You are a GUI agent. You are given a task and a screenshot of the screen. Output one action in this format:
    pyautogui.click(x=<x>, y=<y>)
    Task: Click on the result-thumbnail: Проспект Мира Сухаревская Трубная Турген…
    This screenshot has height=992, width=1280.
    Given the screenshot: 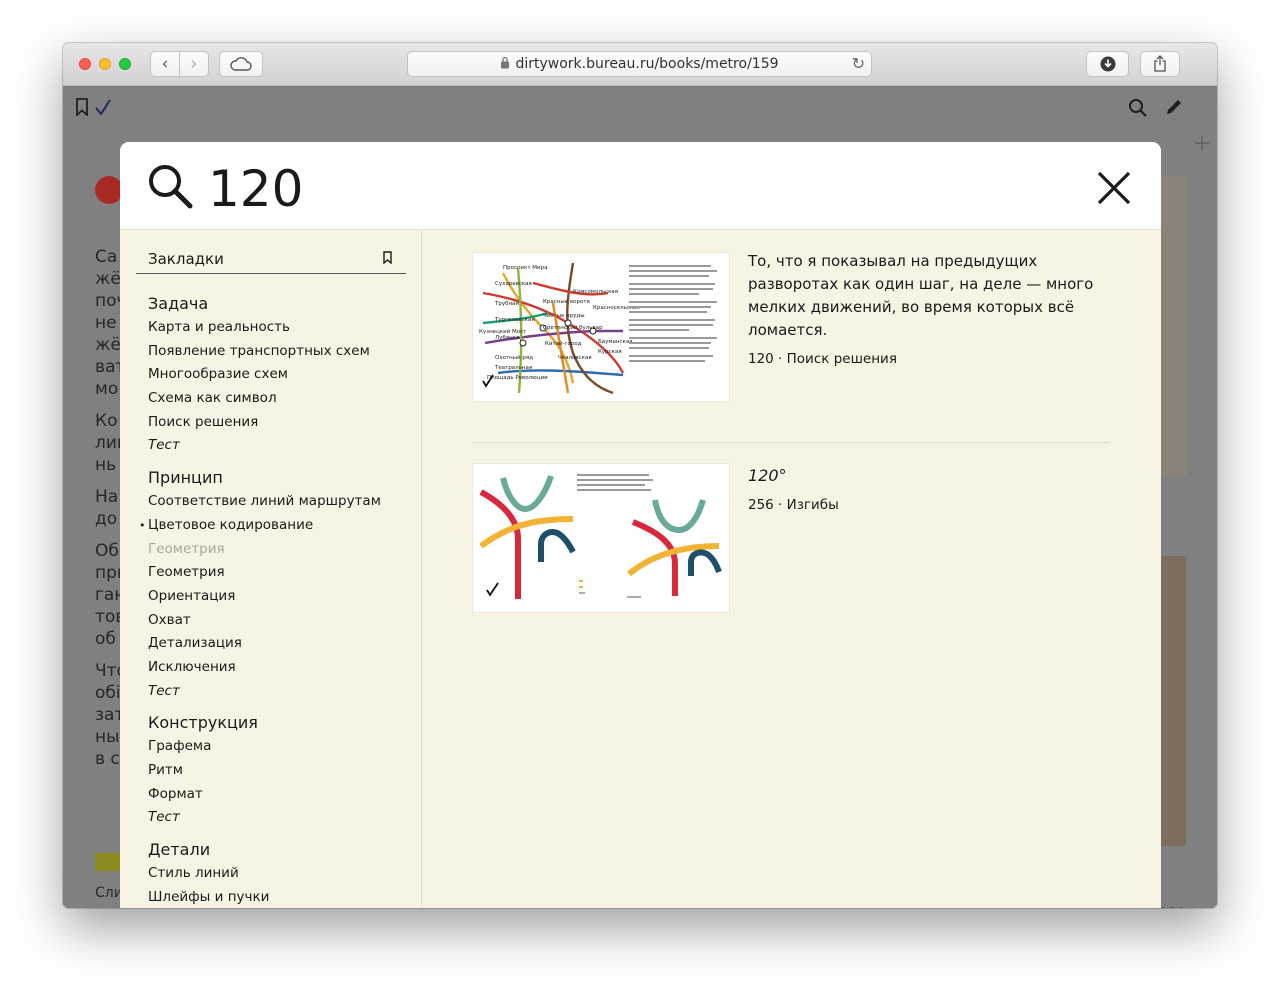 What is the action you would take?
    pyautogui.click(x=601, y=327)
    